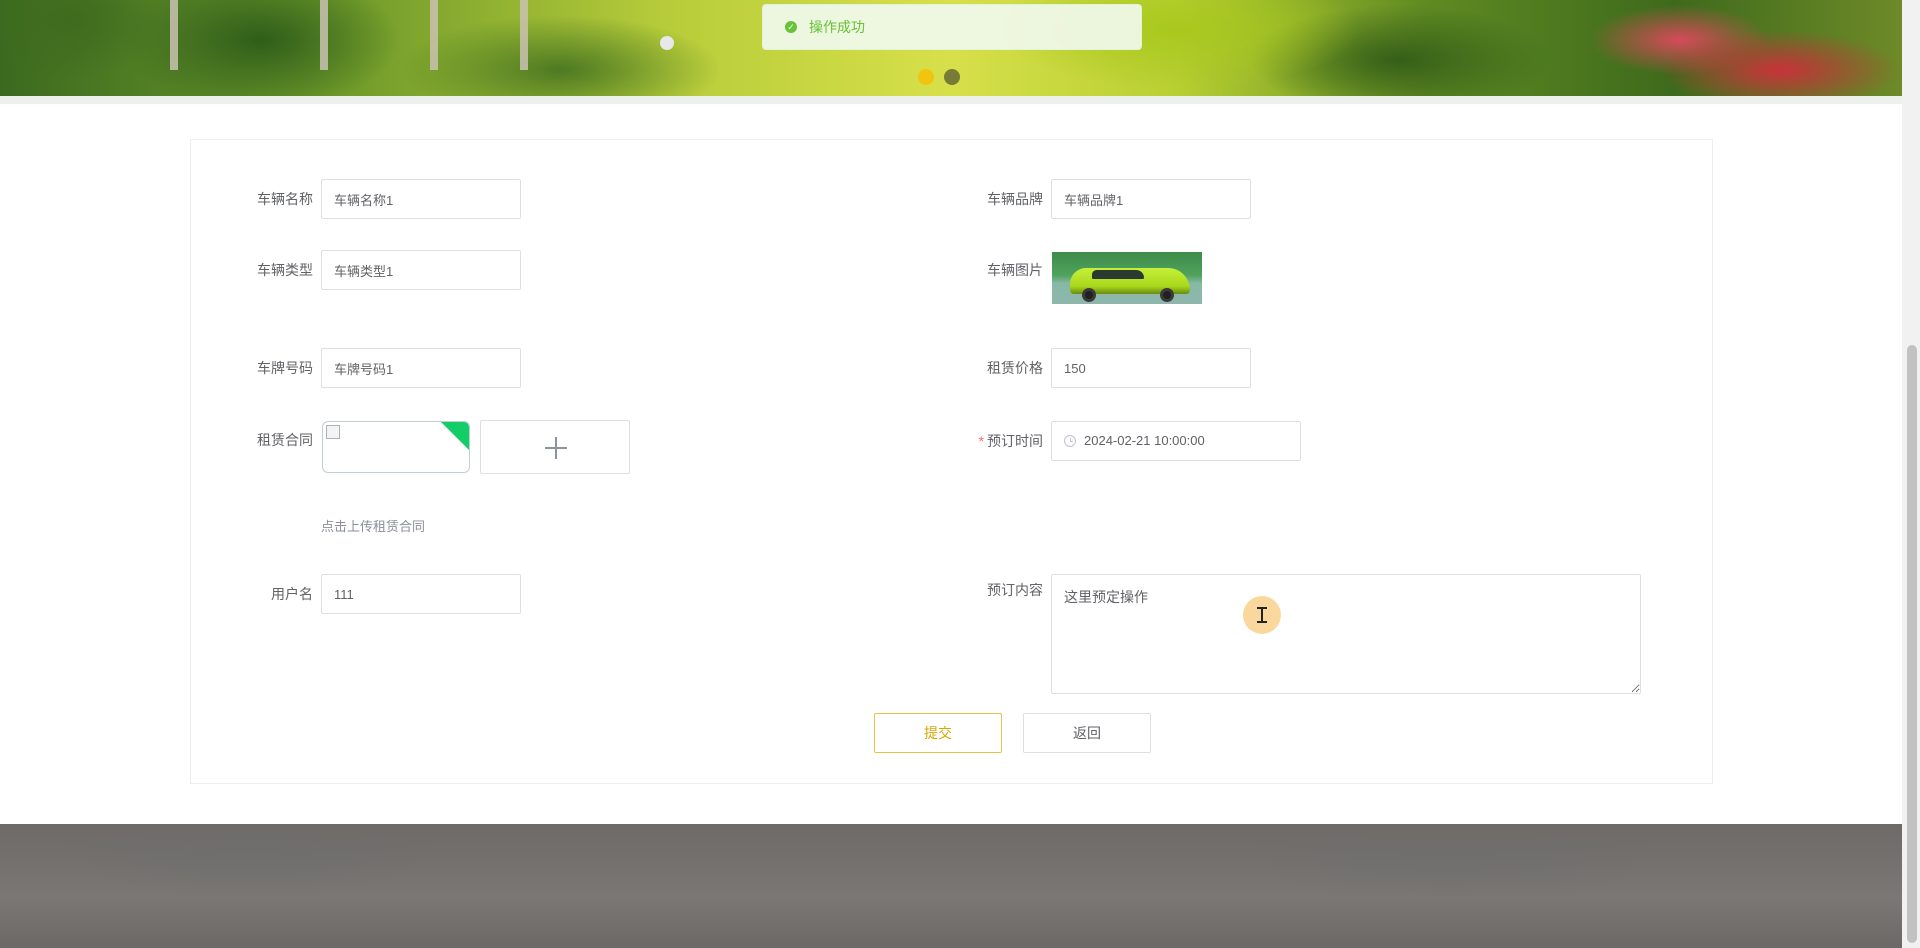  What do you see at coordinates (952, 27) in the screenshot?
I see `success-toast: ✓ 操作成功` at bounding box center [952, 27].